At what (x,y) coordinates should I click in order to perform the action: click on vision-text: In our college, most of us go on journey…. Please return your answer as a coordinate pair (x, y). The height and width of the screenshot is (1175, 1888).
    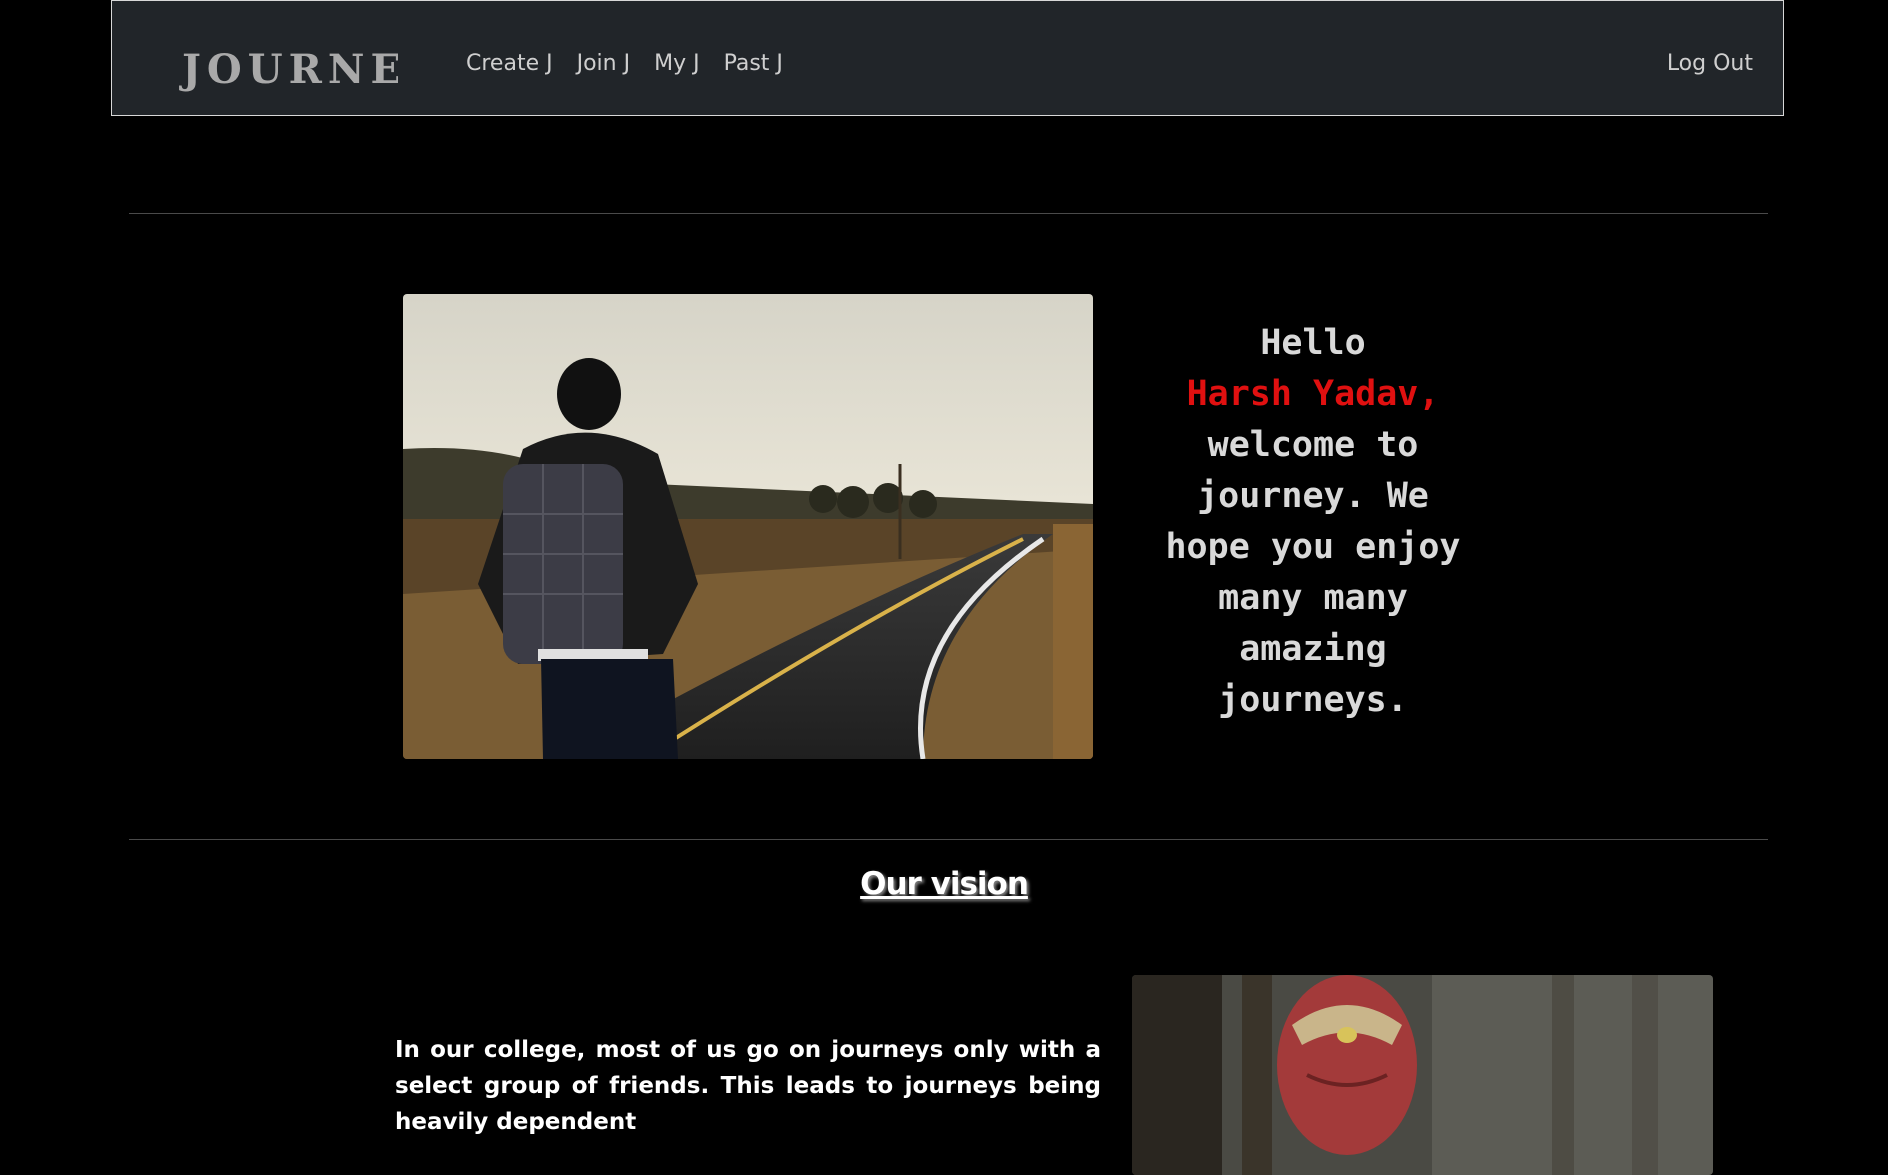
    Looking at the image, I should click on (748, 1086).